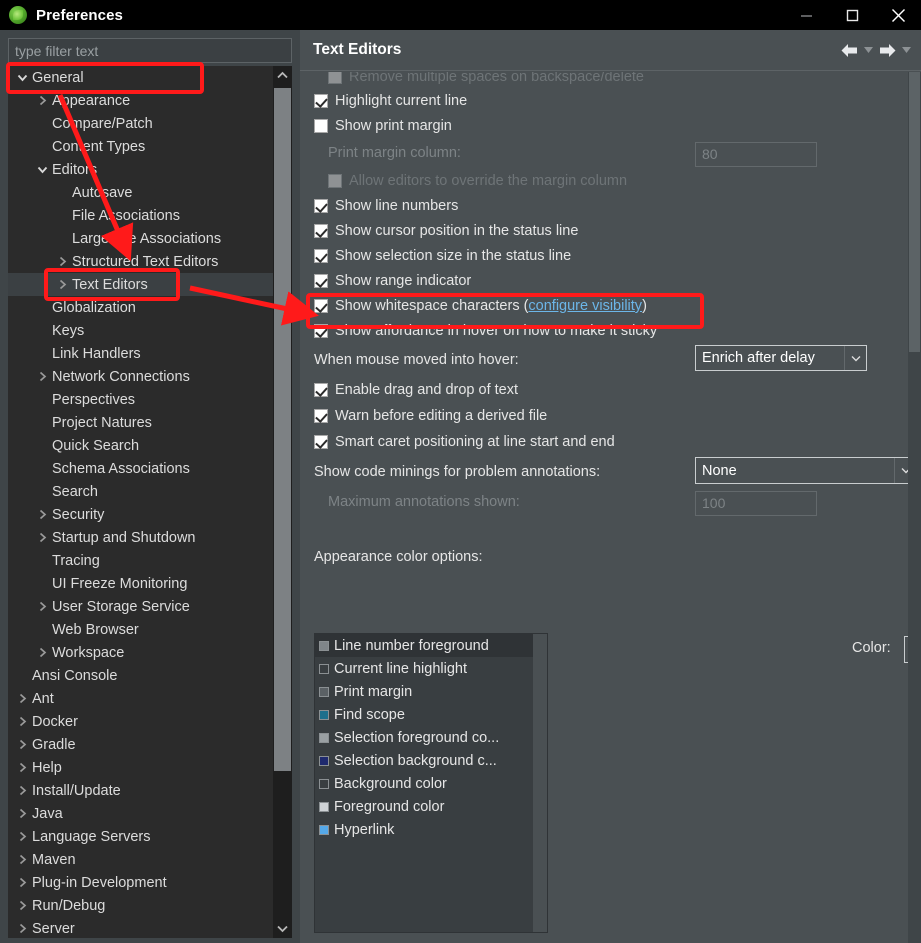 This screenshot has width=921, height=943. What do you see at coordinates (140, 813) in the screenshot?
I see `sidebar-item-java: Java` at bounding box center [140, 813].